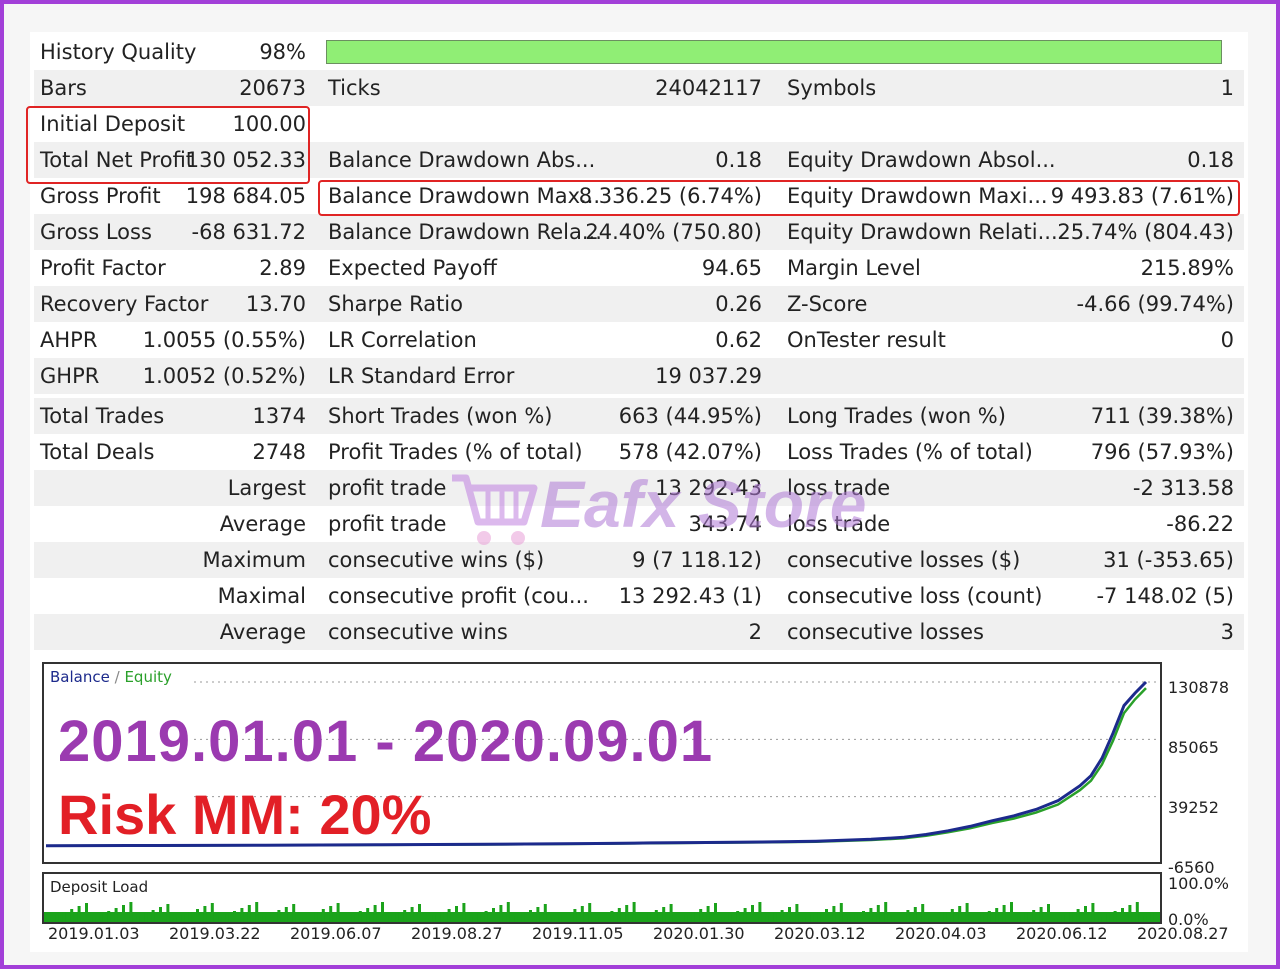  What do you see at coordinates (774, 52) in the screenshot?
I see `history-quality-bar` at bounding box center [774, 52].